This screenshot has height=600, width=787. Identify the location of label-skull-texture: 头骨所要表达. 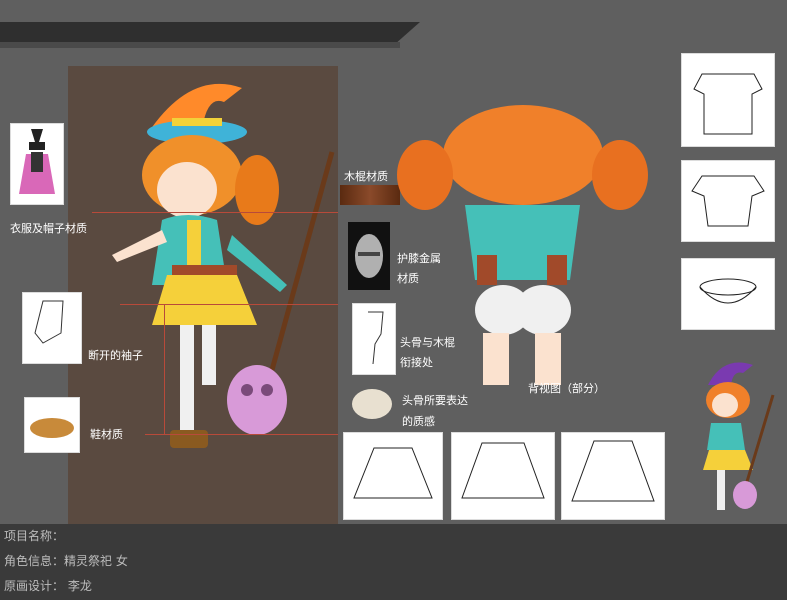
(435, 400).